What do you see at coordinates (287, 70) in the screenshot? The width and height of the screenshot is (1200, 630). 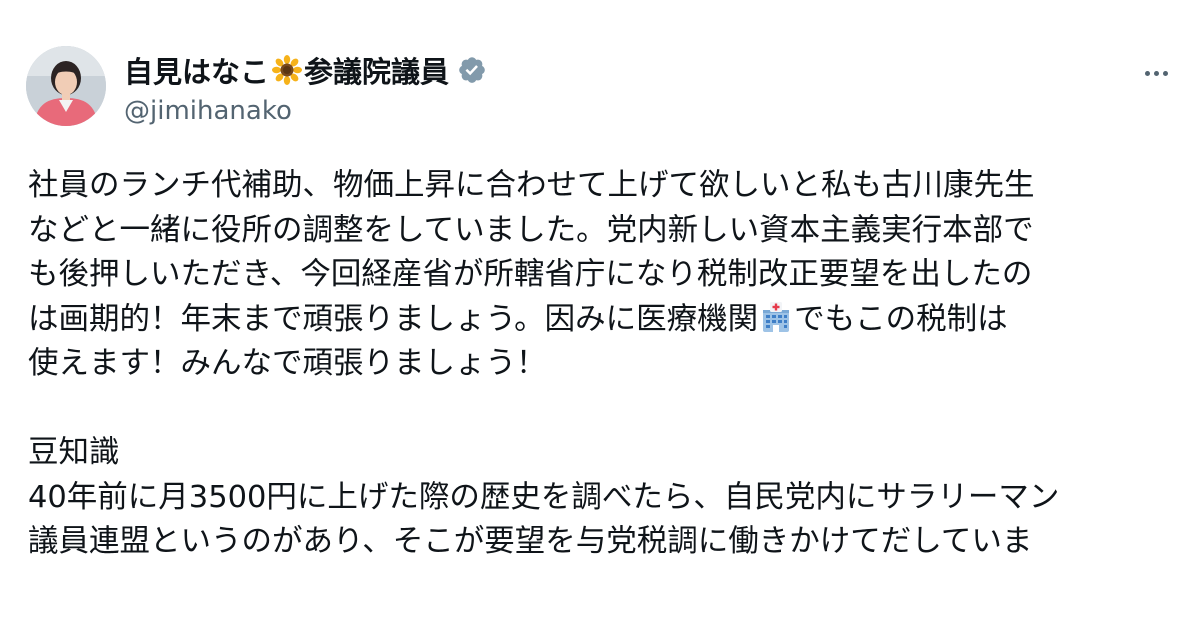 I see `sunflower-icon` at bounding box center [287, 70].